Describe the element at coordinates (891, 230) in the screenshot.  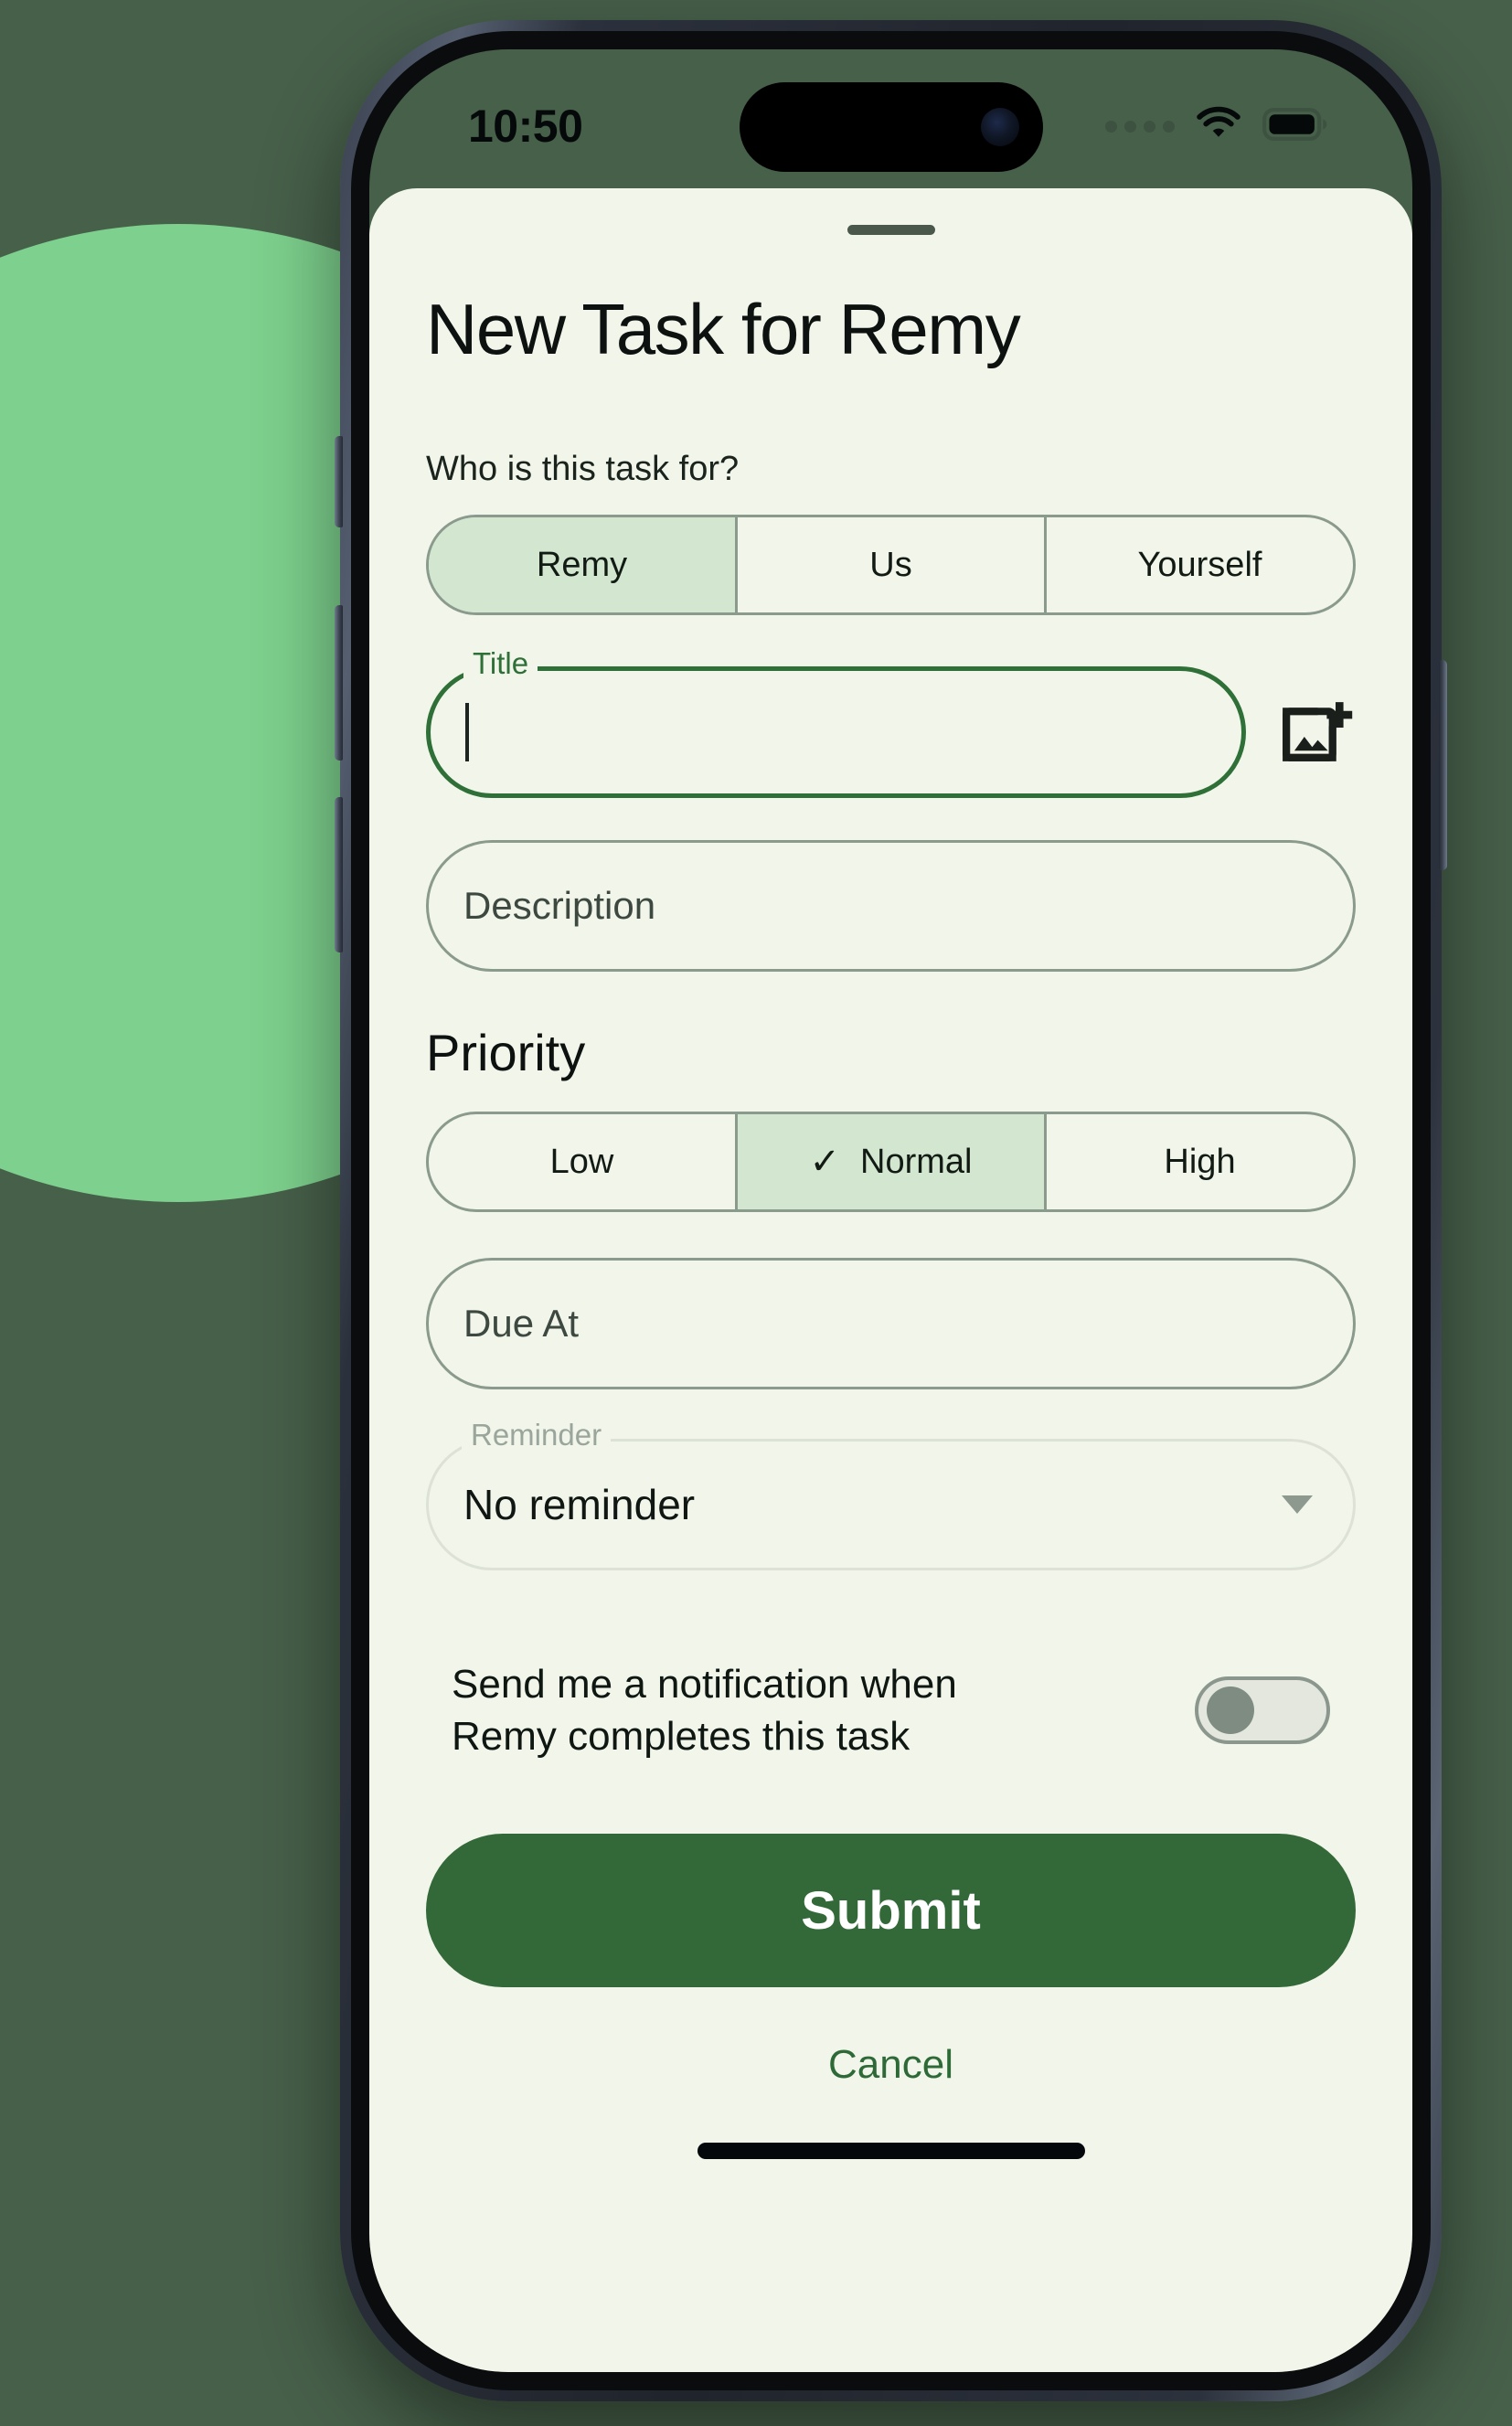
I see `sheet-drag-handle` at that location.